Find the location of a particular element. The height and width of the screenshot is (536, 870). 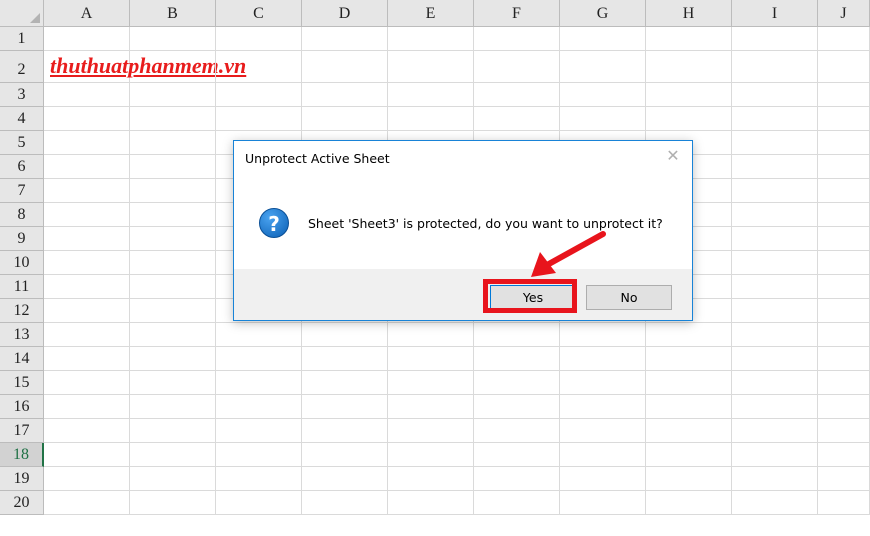

column-header-e: E is located at coordinates (431, 13).